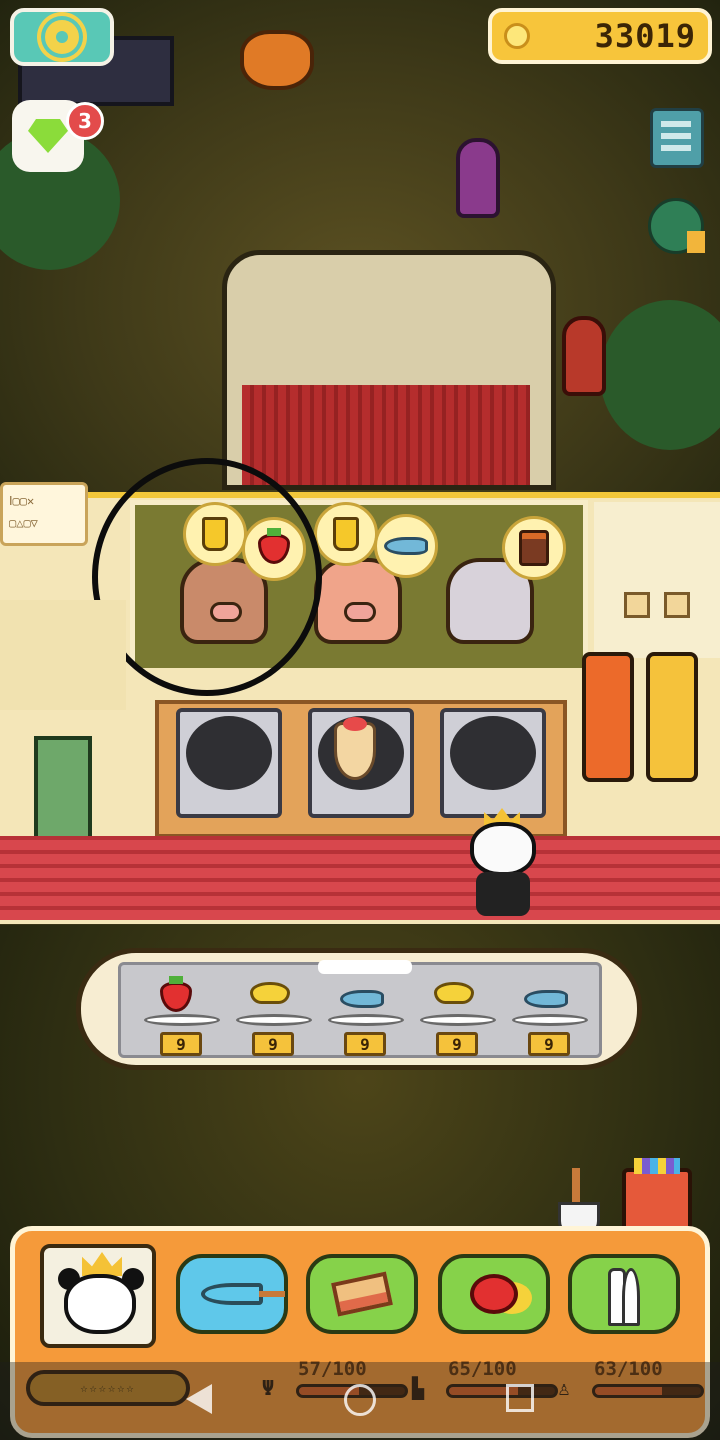  What do you see at coordinates (48, 136) in the screenshot?
I see `gem-icon` at bounding box center [48, 136].